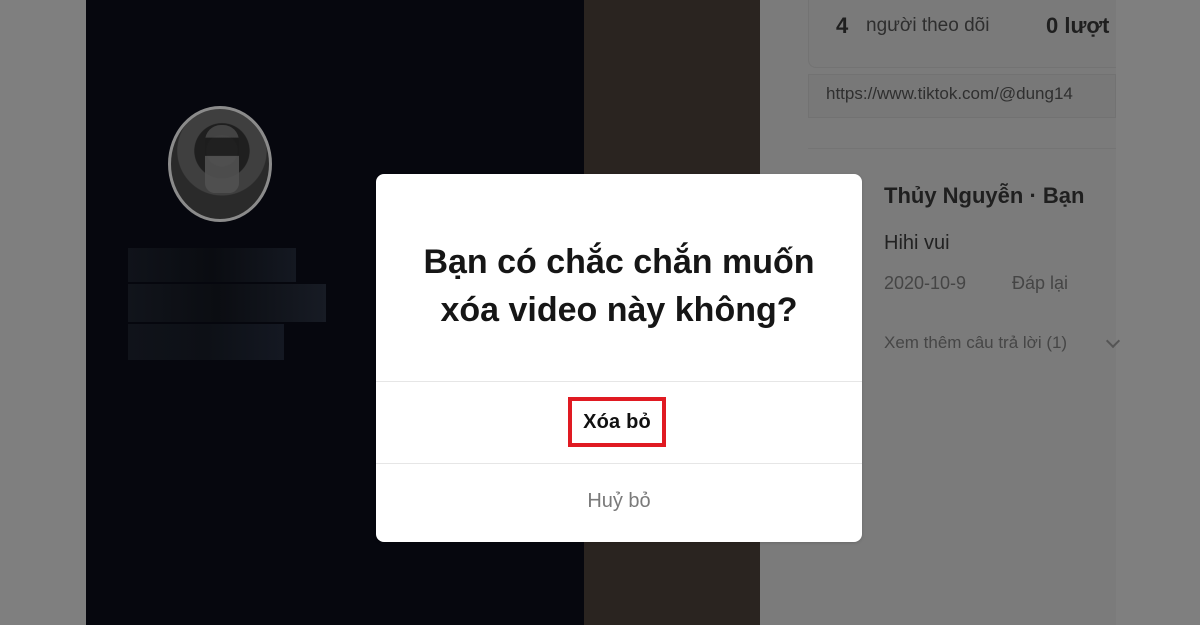 Image resolution: width=1200 pixels, height=625 pixels. Describe the element at coordinates (928, 25) in the screenshot. I see `followers-label: người theo dõi` at that location.